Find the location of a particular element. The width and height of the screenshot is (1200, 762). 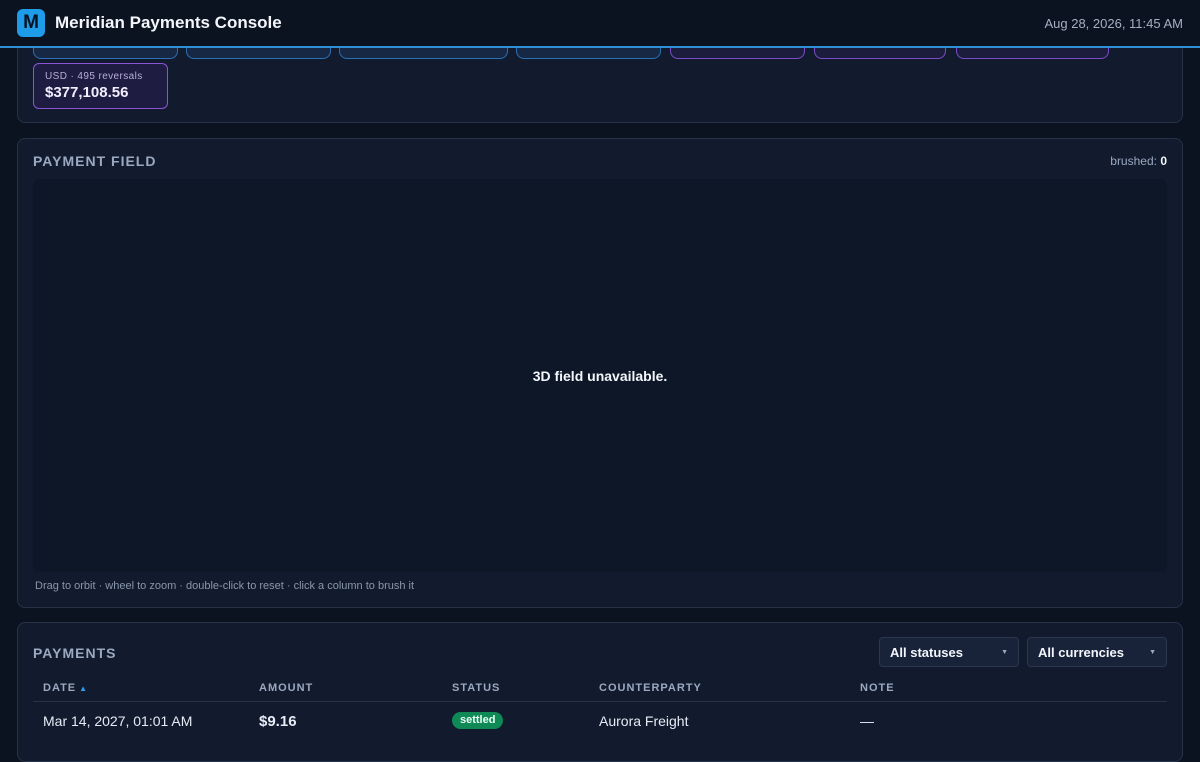

row-counterparty: Aurora Freight is located at coordinates (644, 721).